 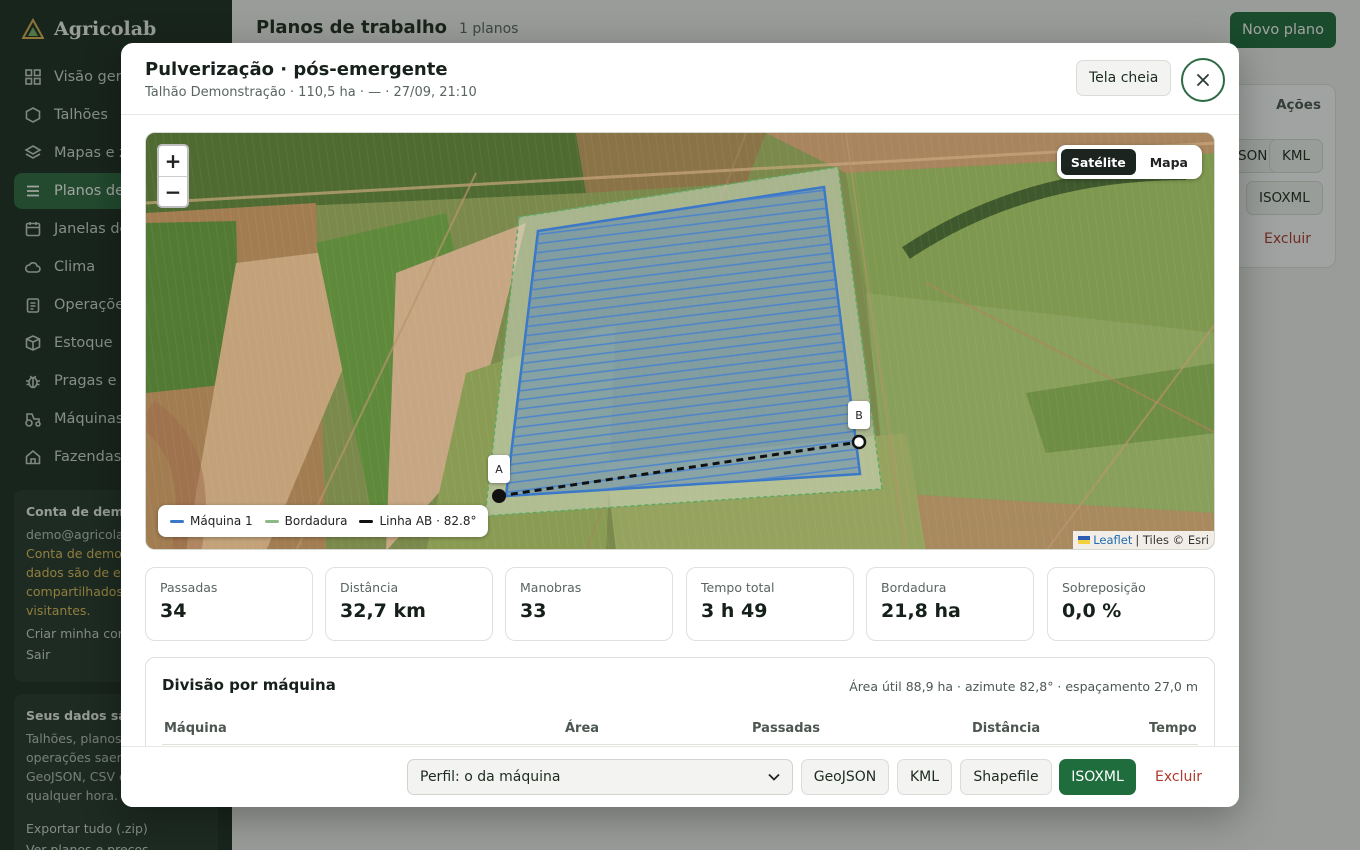 What do you see at coordinates (221, 521) in the screenshot?
I see `legend-label: Máquina 1` at bounding box center [221, 521].